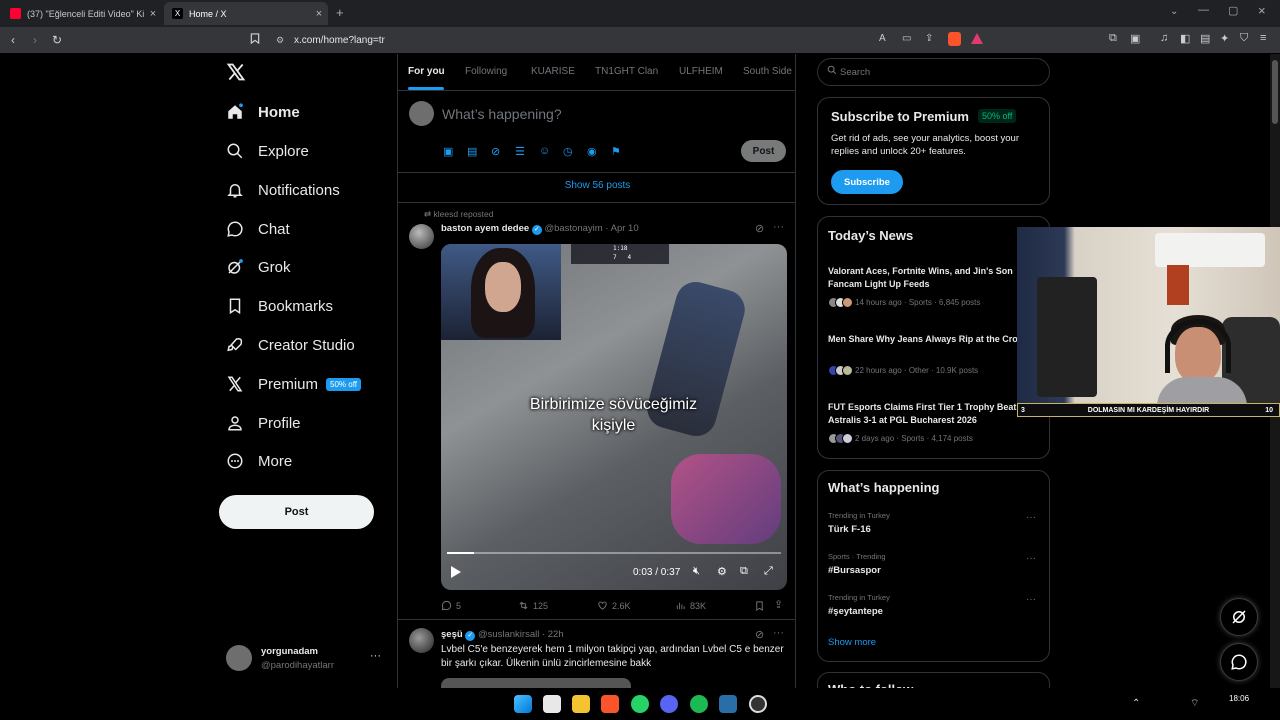 The width and height of the screenshot is (1280, 720). Describe the element at coordinates (722, 571) in the screenshot. I see `settings-gear-icon: ⚙` at that location.